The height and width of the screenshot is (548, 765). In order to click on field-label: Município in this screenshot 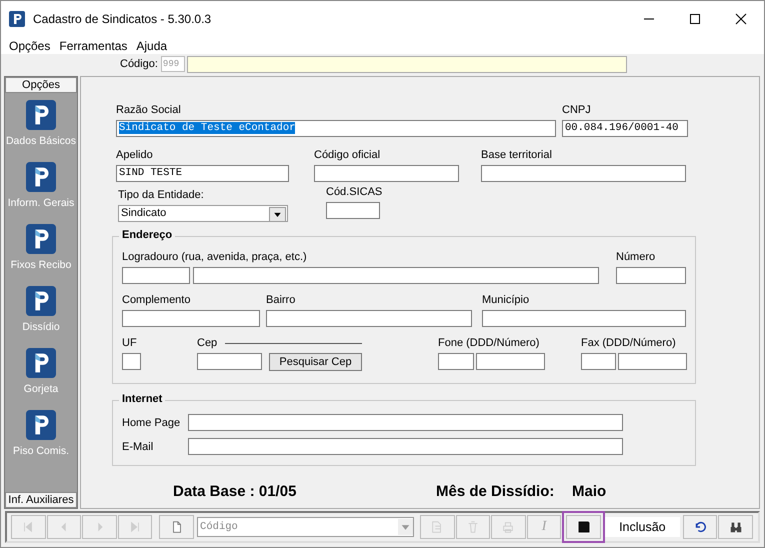, I will do `click(506, 300)`.